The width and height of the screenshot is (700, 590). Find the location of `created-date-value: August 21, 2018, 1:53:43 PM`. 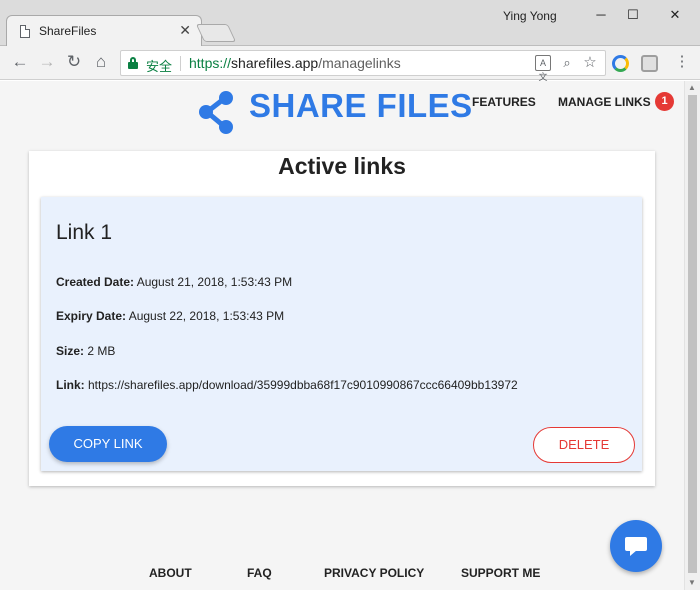

created-date-value: August 21, 2018, 1:53:43 PM is located at coordinates (213, 282).